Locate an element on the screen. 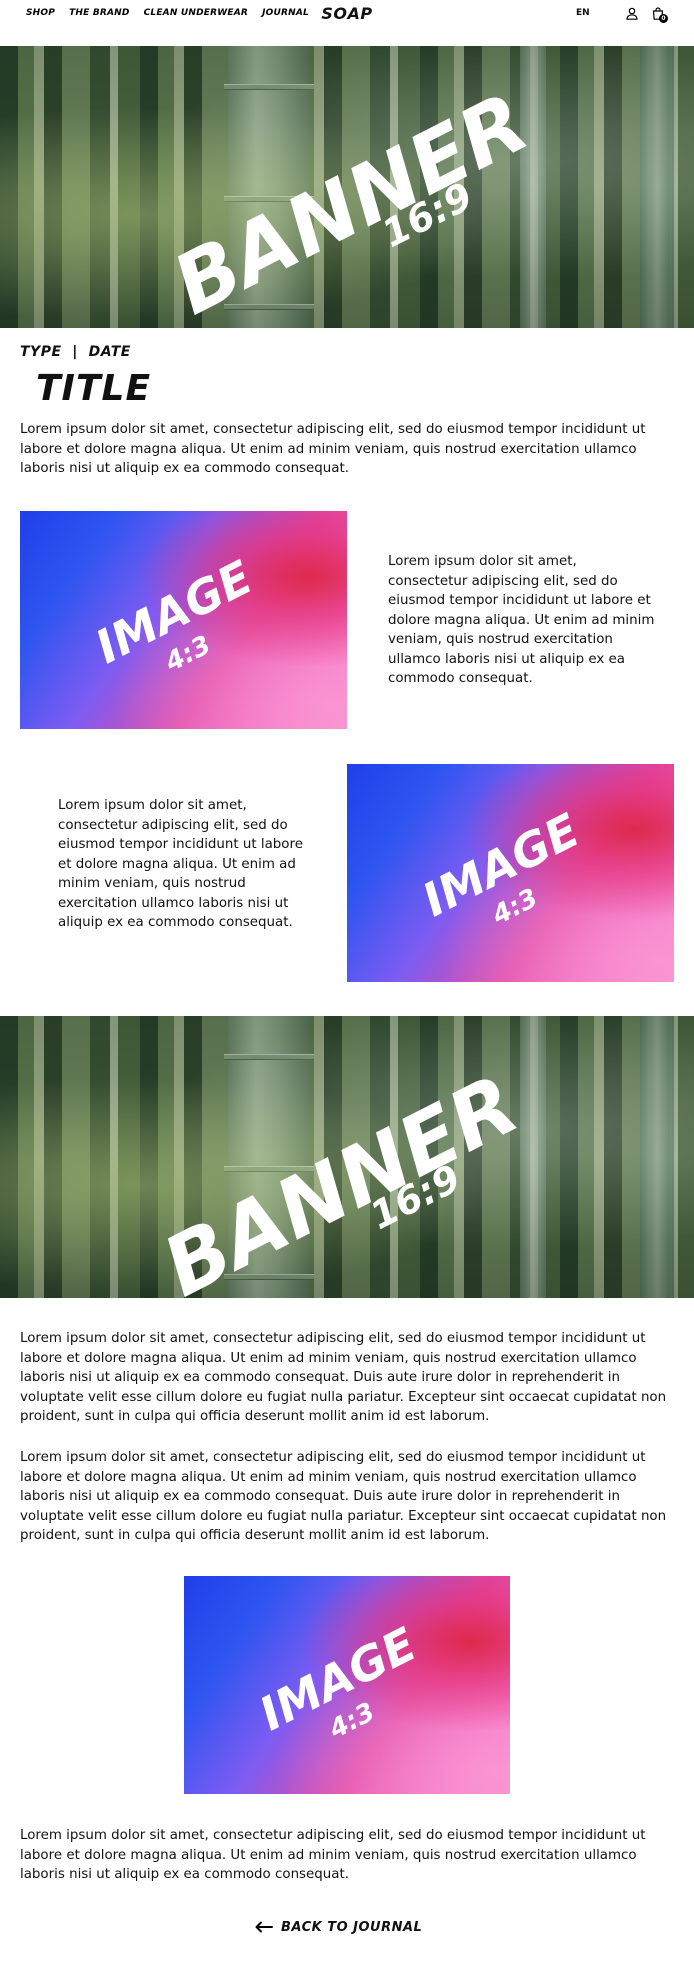 This screenshot has width=694, height=1984. back-to-journal-link: BACK TO JOURNAL is located at coordinates (338, 1927).